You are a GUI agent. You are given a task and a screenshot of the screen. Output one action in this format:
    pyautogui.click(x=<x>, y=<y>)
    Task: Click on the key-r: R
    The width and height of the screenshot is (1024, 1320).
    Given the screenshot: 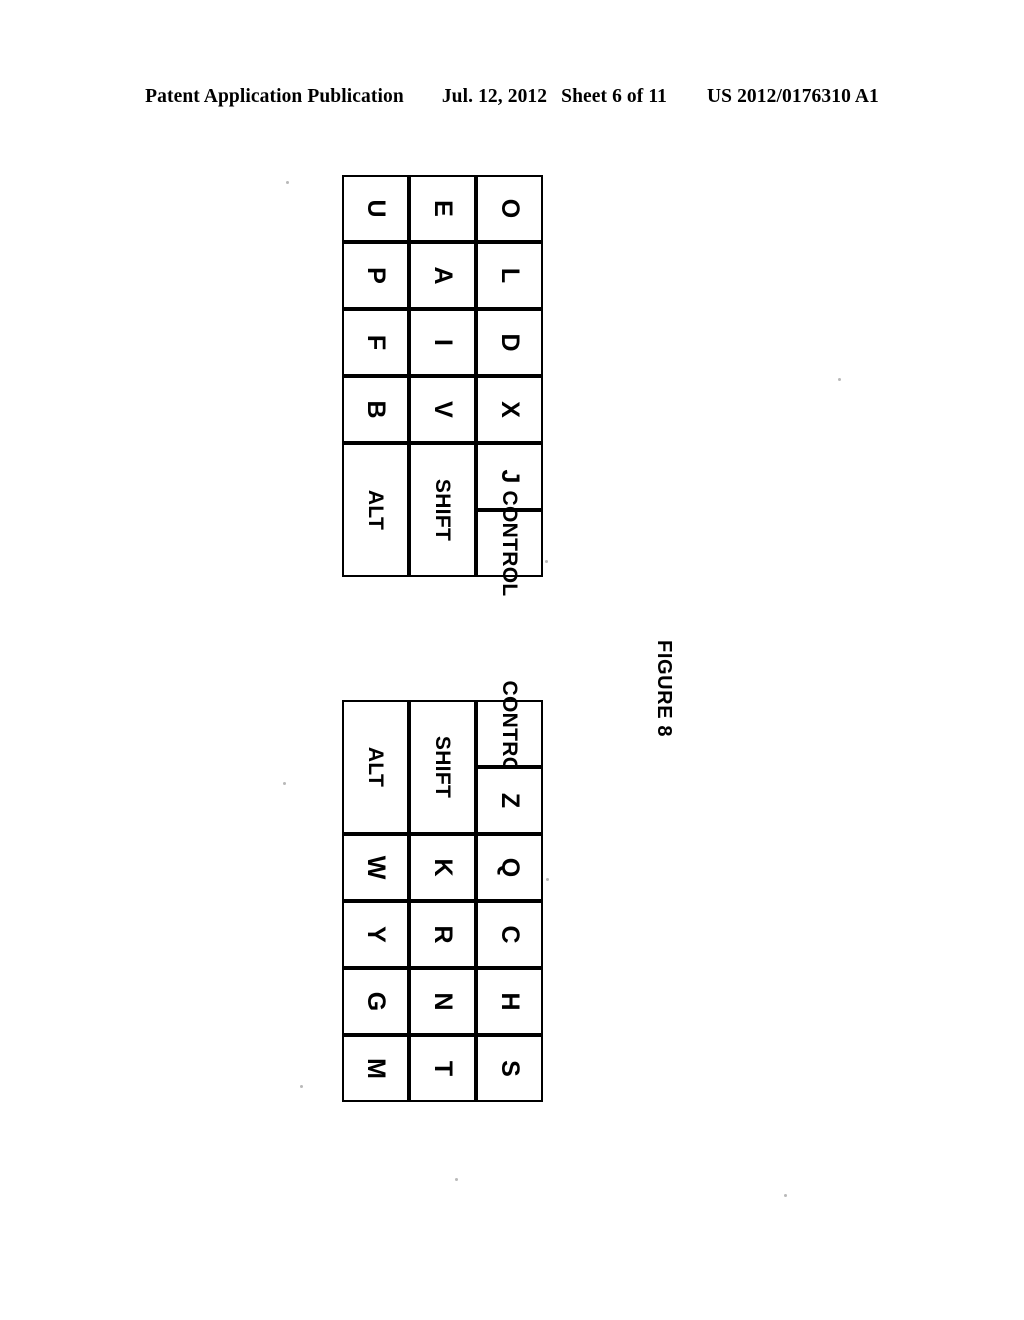 What is the action you would take?
    pyautogui.click(x=442, y=934)
    